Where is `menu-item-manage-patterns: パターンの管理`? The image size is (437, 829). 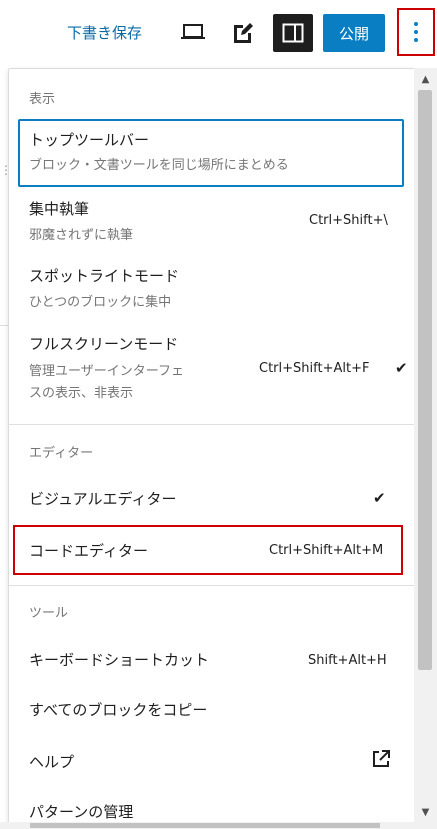 menu-item-manage-patterns: パターンの管理 is located at coordinates (212, 808).